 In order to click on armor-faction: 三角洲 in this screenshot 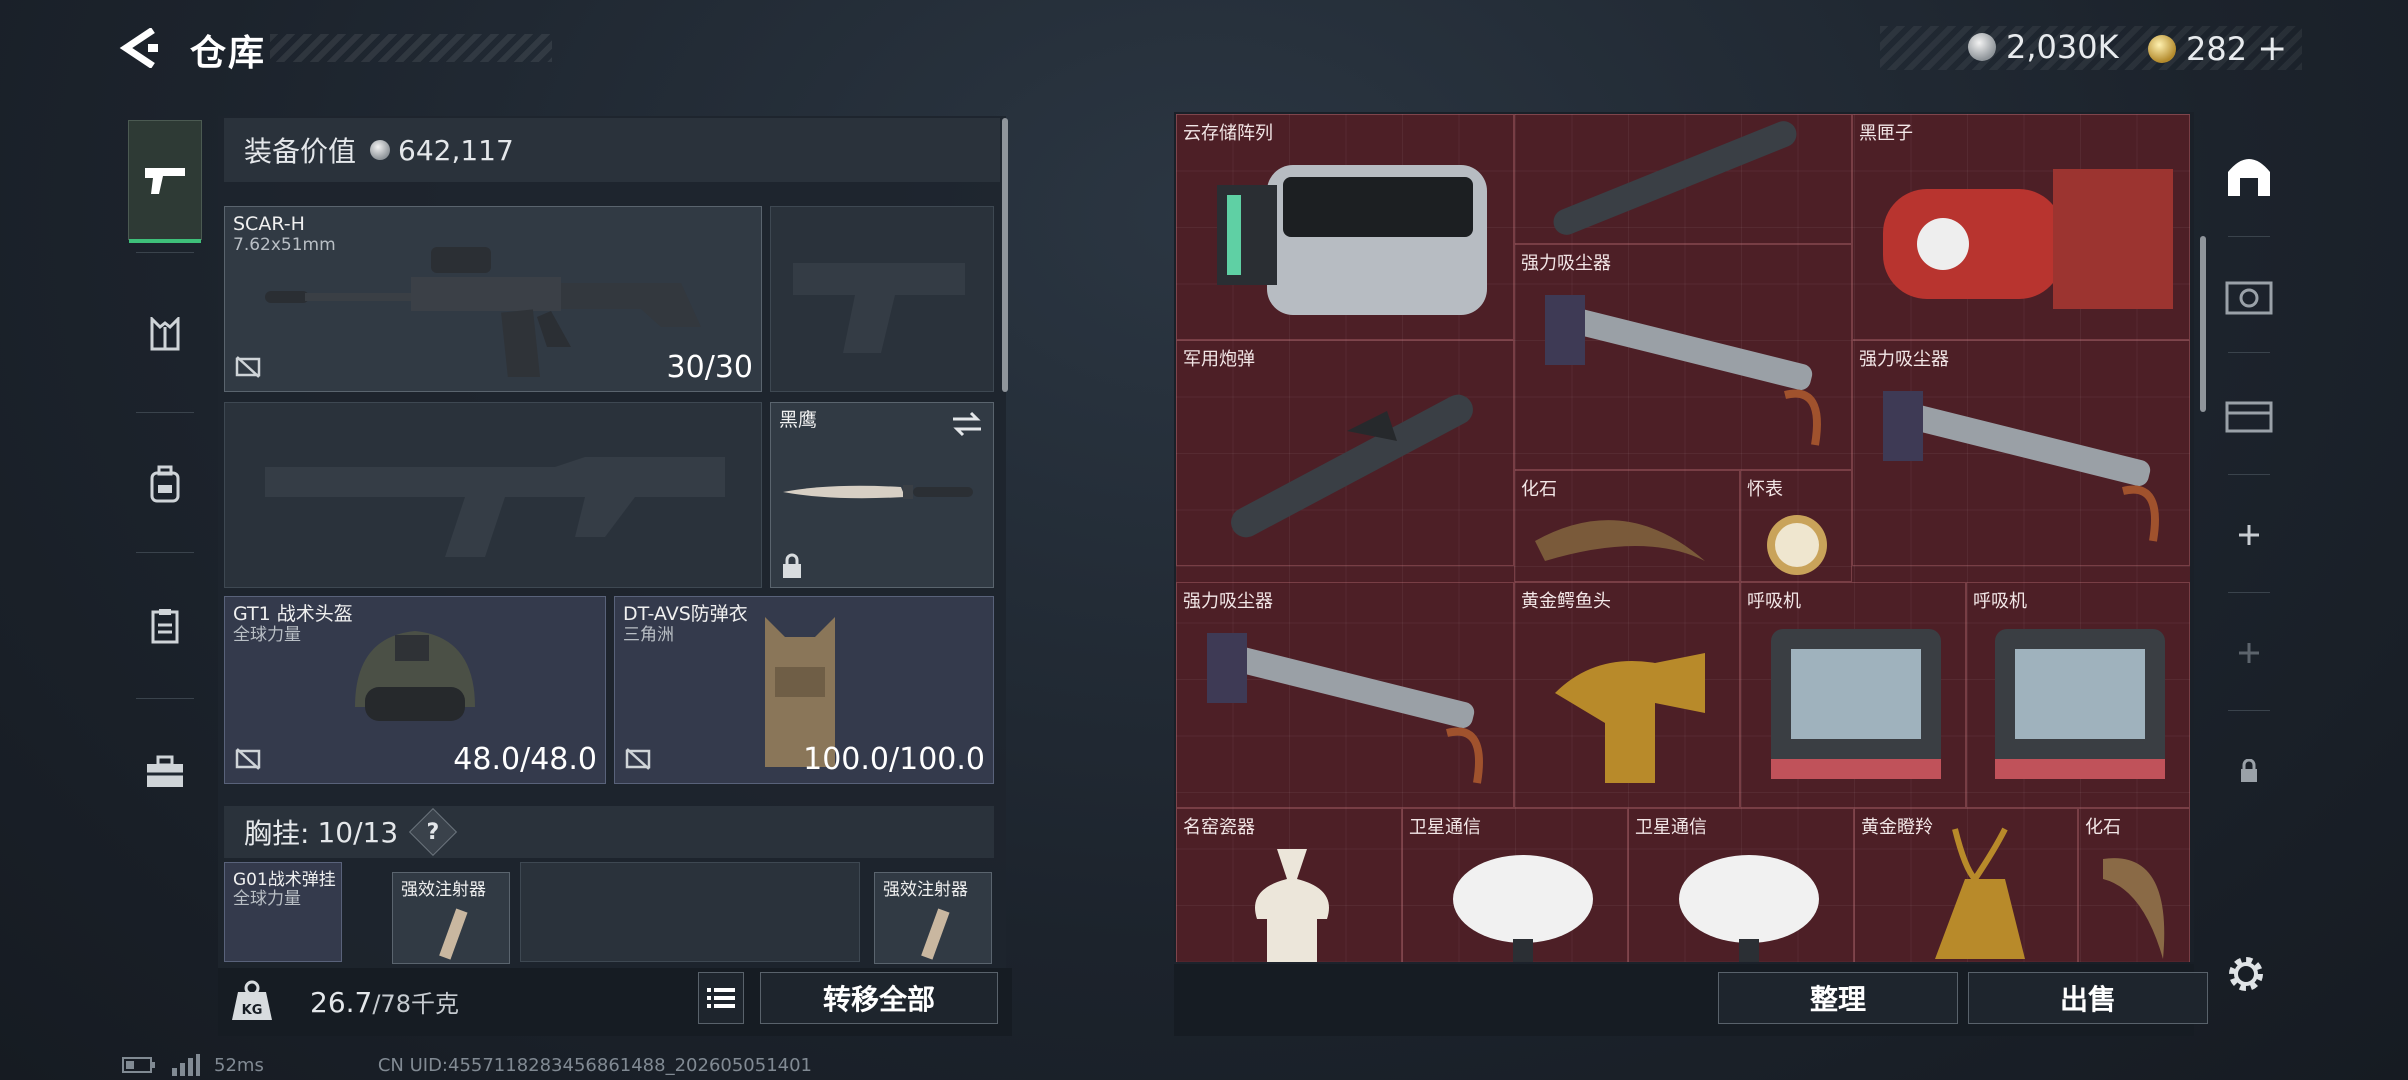, I will do `click(648, 635)`.